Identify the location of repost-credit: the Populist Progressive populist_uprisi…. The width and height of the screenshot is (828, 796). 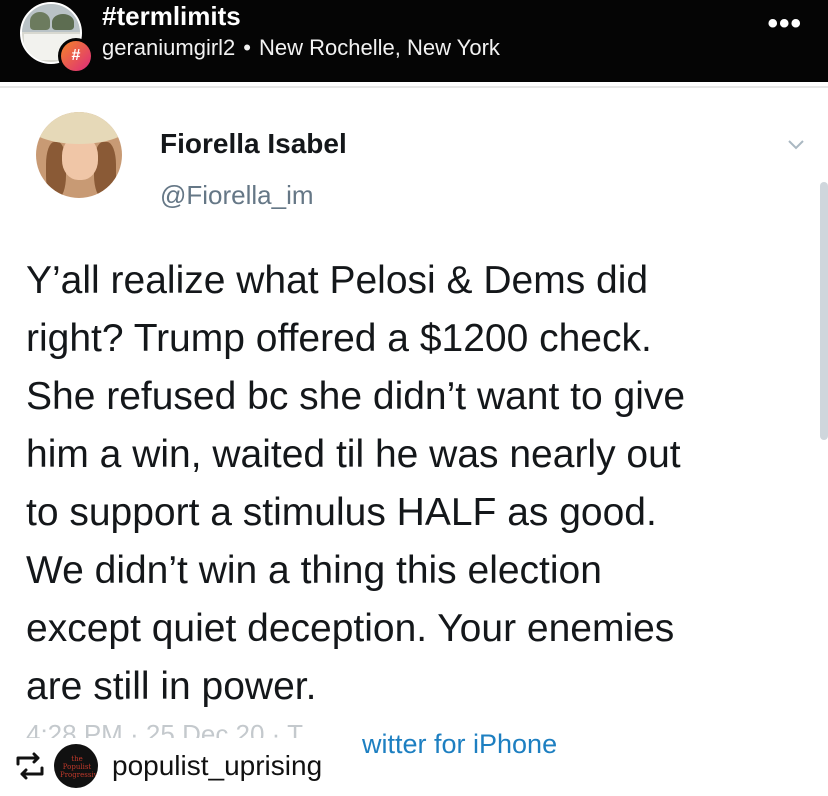
(178, 767).